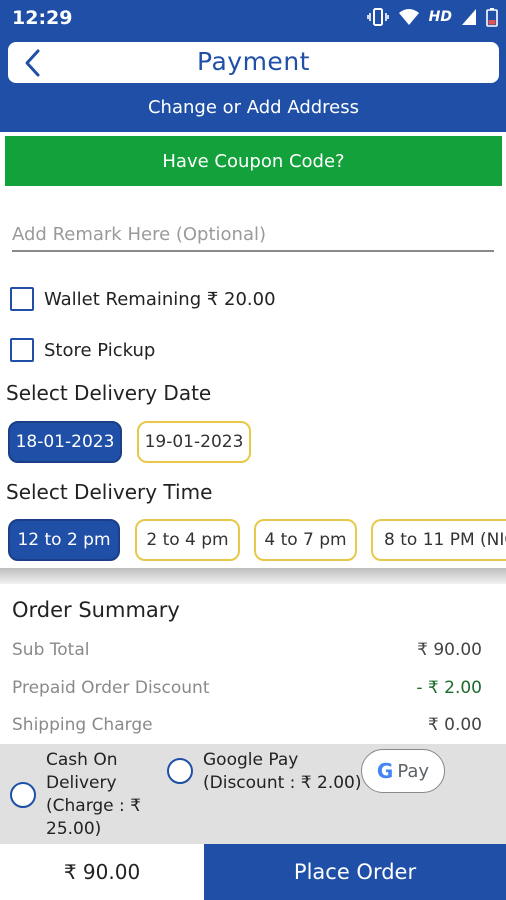 The image size is (506, 900). I want to click on store-pickup-checkbox, so click(22, 350).